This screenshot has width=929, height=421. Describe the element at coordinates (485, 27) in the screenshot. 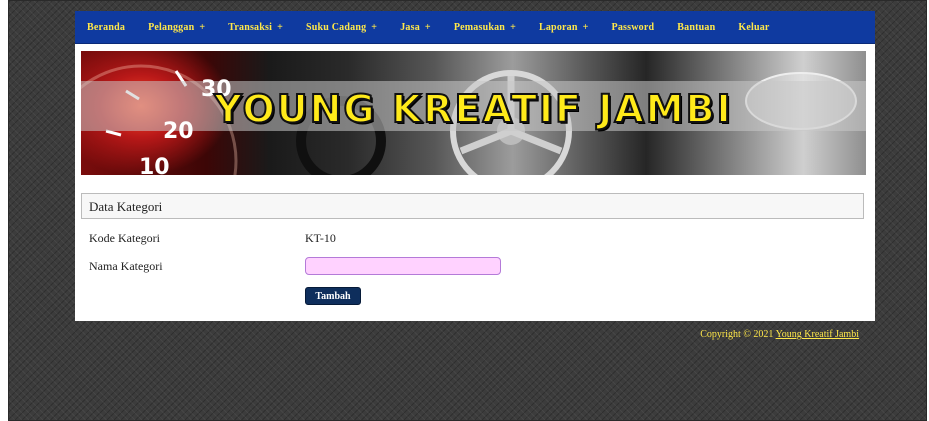

I see `nav-item-pemasukan: Pemasukan +` at that location.